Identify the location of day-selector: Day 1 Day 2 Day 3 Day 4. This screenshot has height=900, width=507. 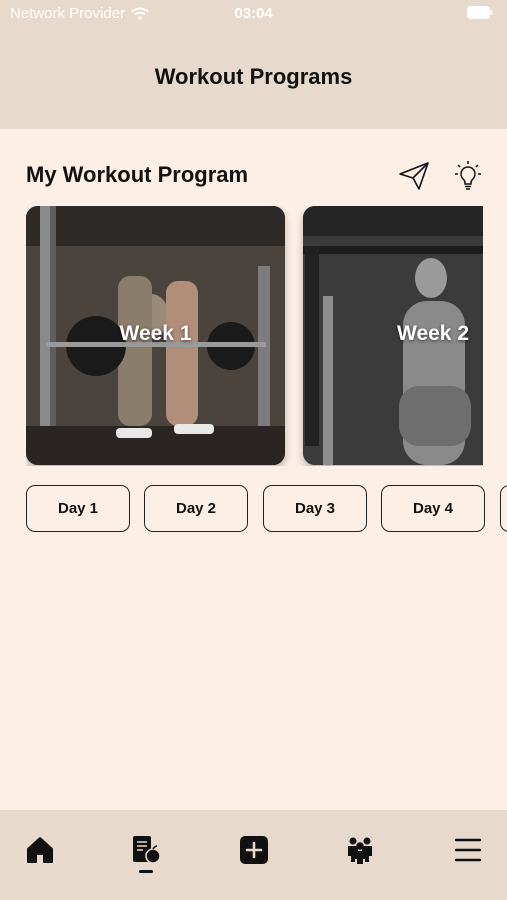
(266, 509).